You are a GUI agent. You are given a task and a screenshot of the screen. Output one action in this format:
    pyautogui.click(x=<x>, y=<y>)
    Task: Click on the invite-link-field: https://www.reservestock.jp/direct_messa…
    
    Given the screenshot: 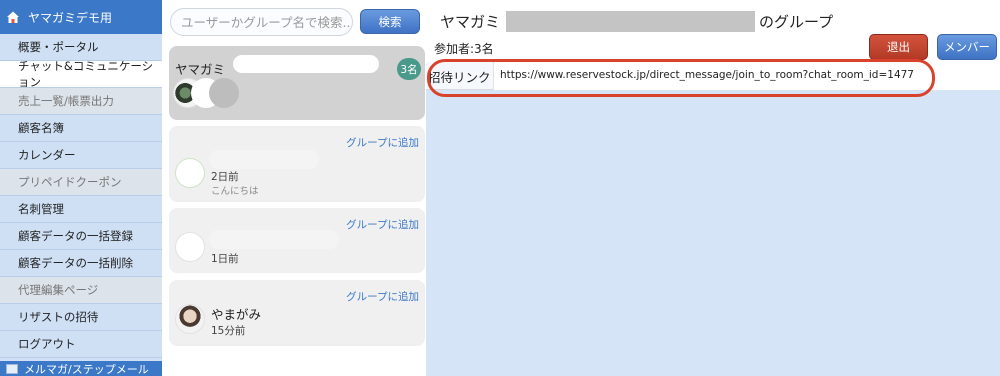 What is the action you would take?
    pyautogui.click(x=746, y=76)
    